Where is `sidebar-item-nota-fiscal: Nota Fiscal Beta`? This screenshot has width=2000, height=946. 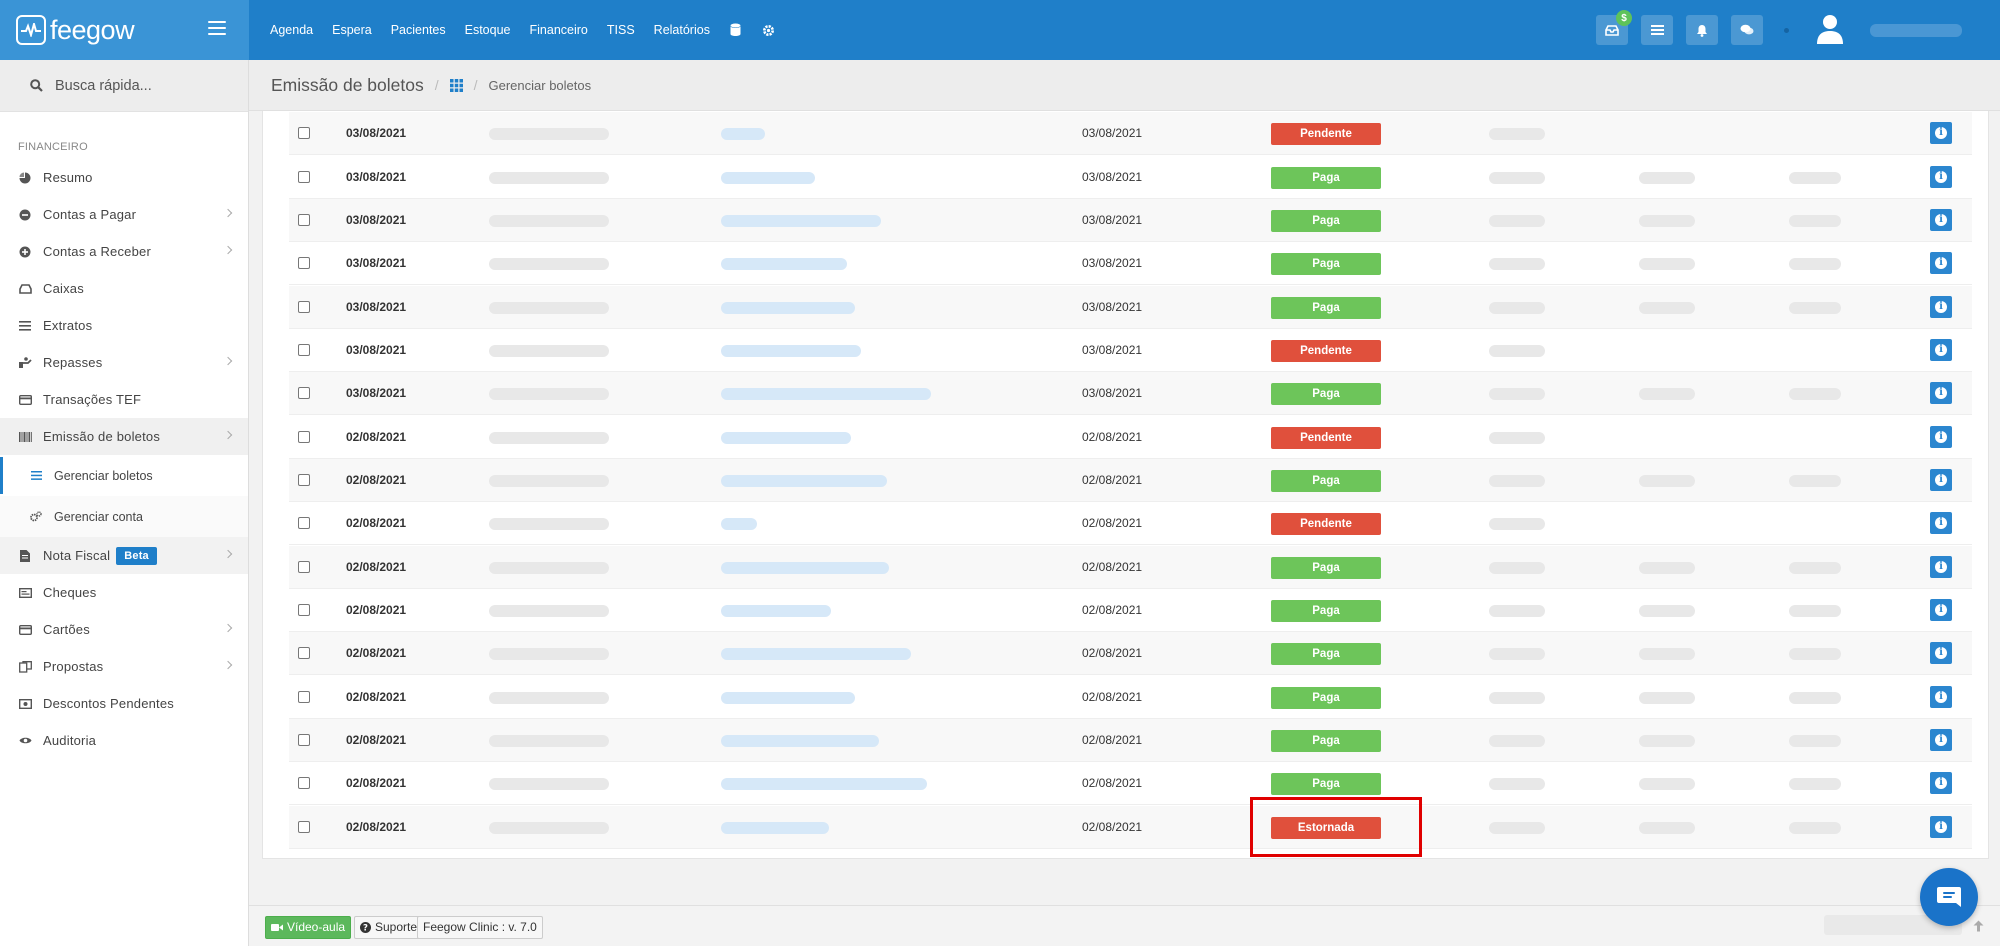 sidebar-item-nota-fiscal: Nota Fiscal Beta is located at coordinates (124, 555).